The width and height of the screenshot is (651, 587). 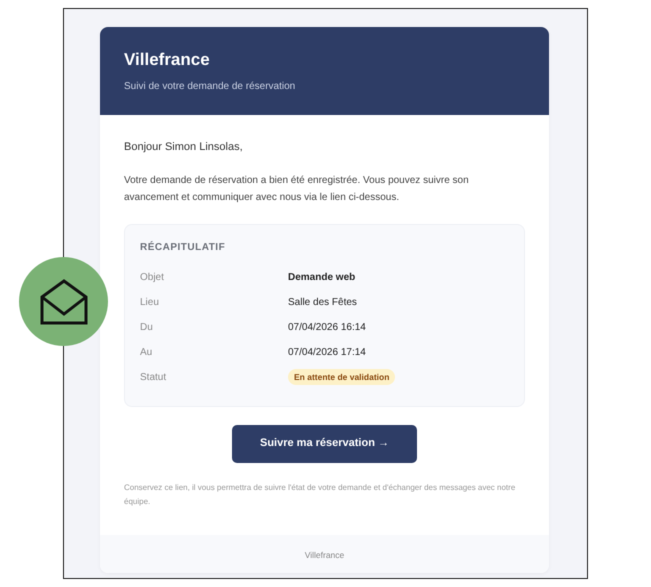 What do you see at coordinates (184, 147) in the screenshot?
I see `greeting: Bonjour Simon Linsolas,` at bounding box center [184, 147].